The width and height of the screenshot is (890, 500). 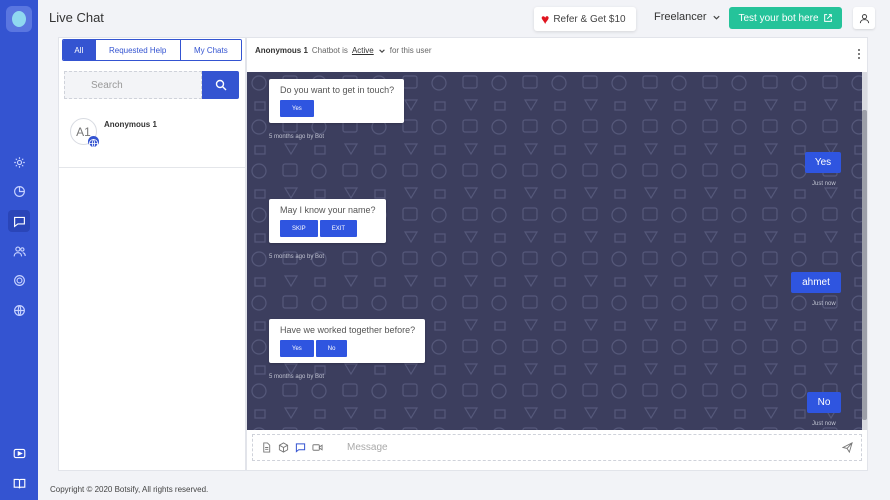 I want to click on chat-icon, so click(x=19, y=221).